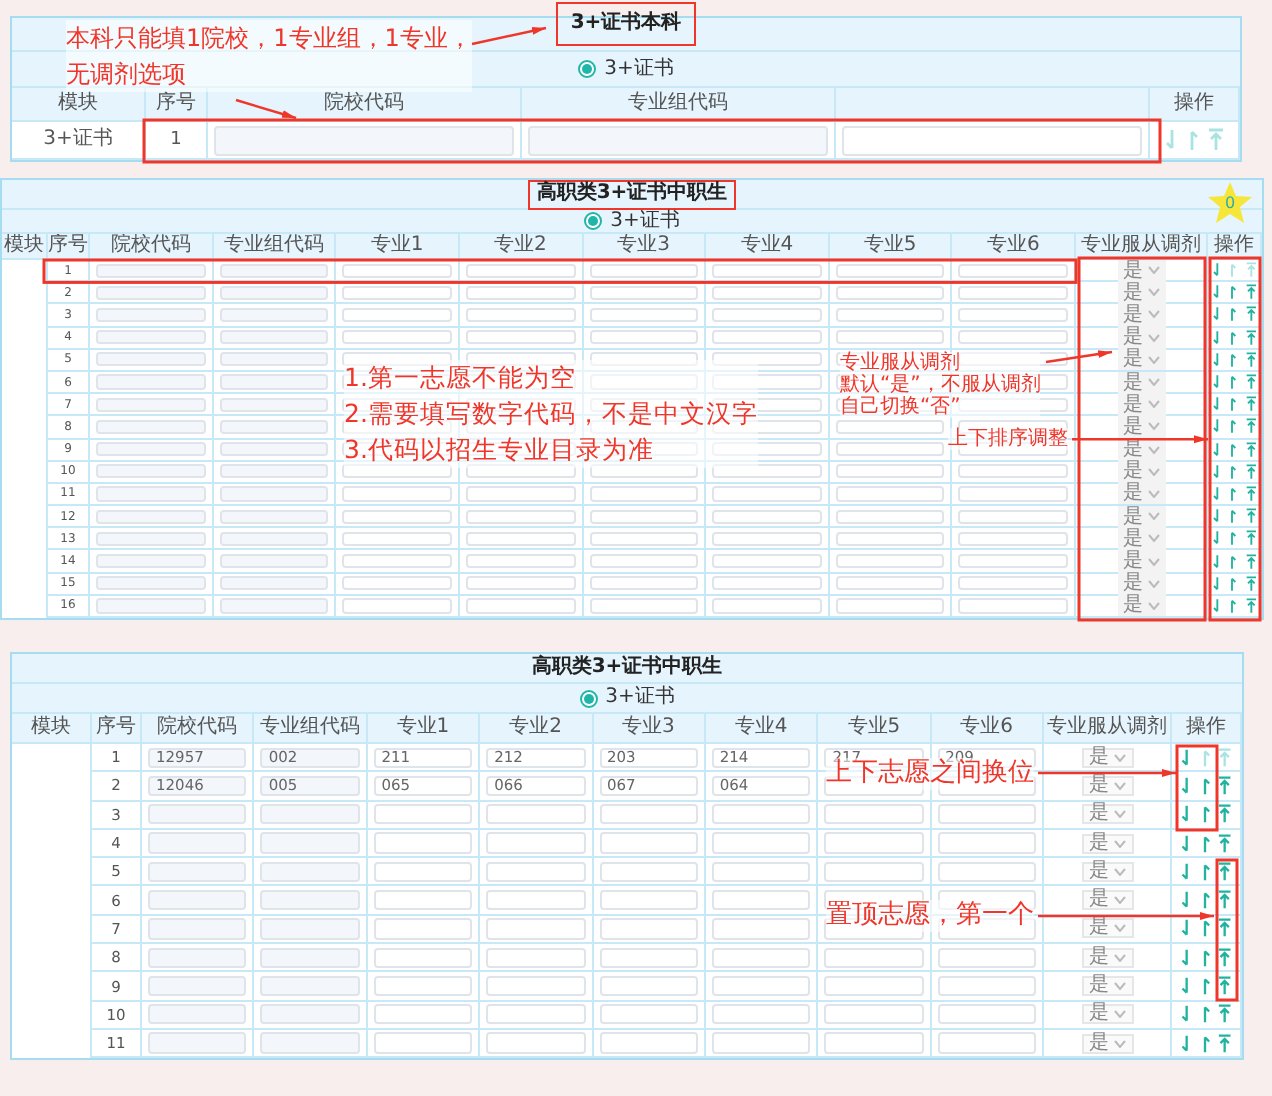 The image size is (1272, 1096). I want to click on radio-label: 3+证书, so click(645, 221).